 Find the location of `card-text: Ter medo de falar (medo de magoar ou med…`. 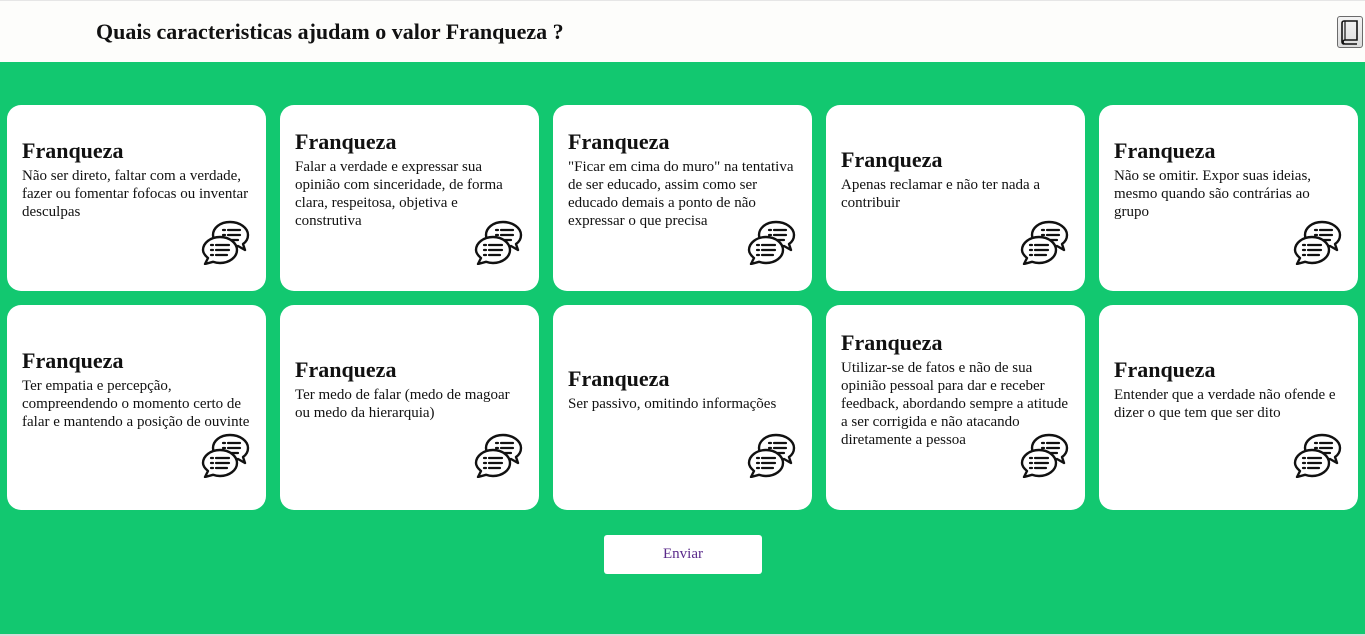

card-text: Ter medo de falar (medo de magoar ou med… is located at coordinates (402, 403).